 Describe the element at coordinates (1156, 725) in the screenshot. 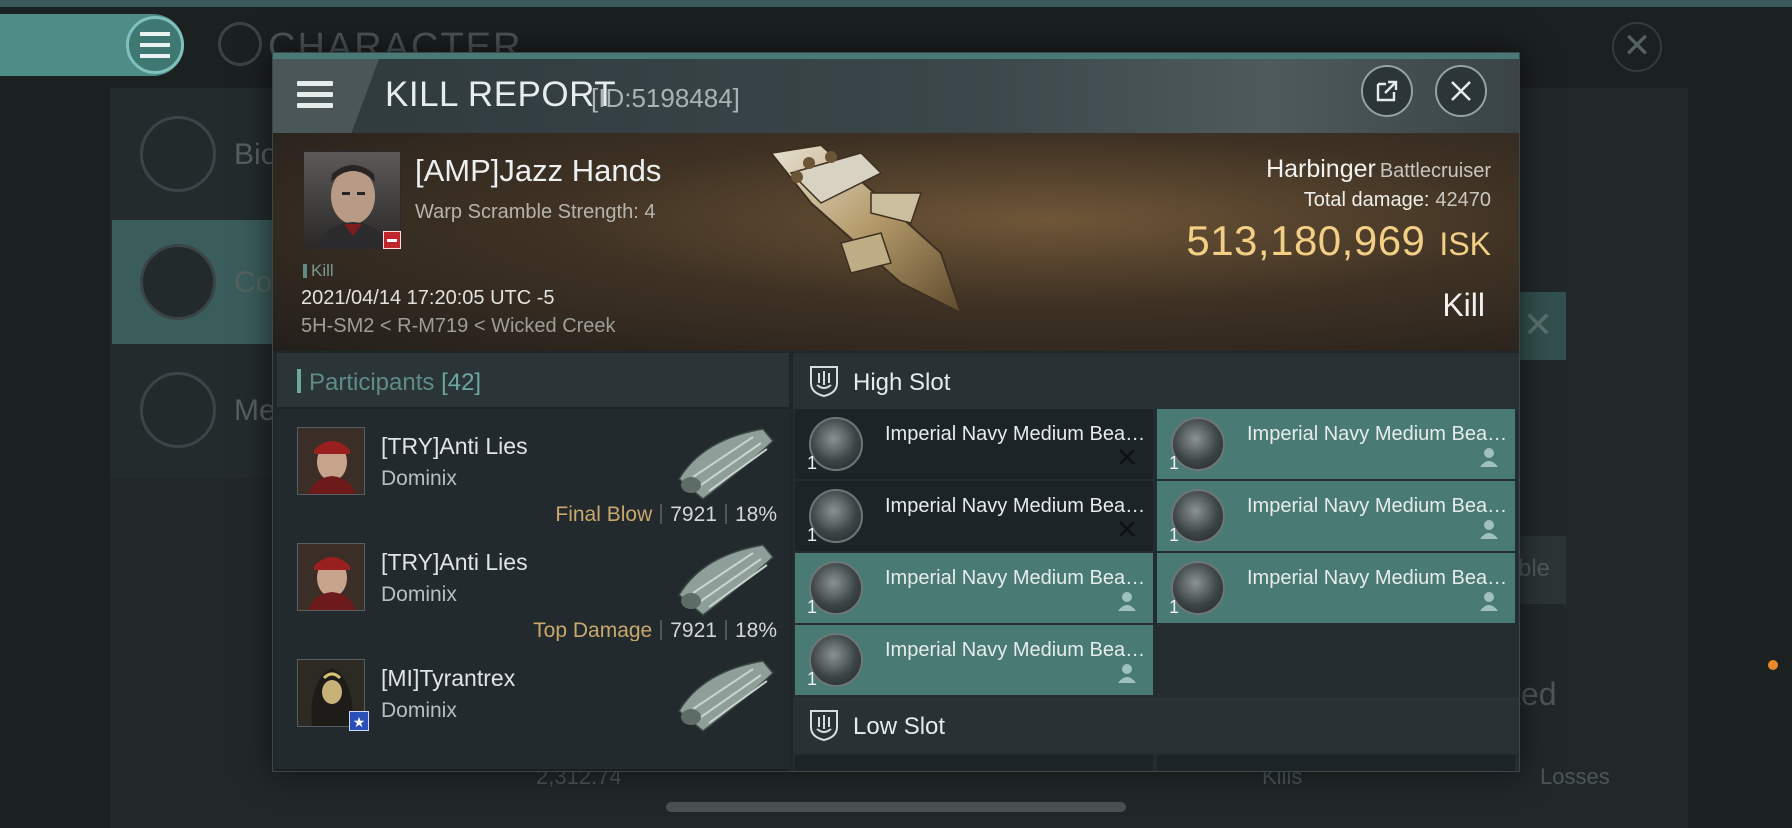

I see `low-slot-header: Low Slot` at that location.